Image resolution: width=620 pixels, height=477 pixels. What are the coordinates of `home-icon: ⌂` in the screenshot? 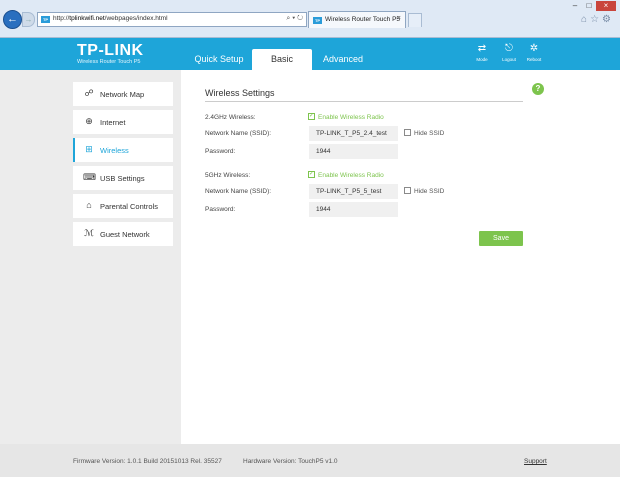 It's located at (585, 19).